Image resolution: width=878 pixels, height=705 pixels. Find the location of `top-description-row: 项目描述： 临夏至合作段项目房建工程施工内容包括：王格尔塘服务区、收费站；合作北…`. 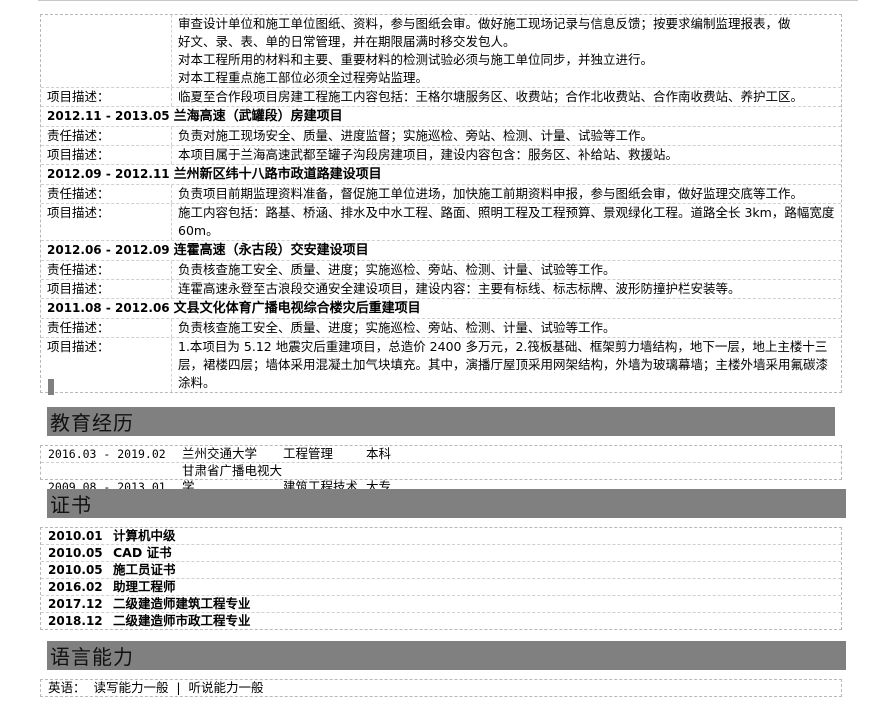

top-description-row: 项目描述： 临夏至合作段项目房建工程施工内容包括：王格尔塘服务区、收费站；合作北… is located at coordinates (441, 97).